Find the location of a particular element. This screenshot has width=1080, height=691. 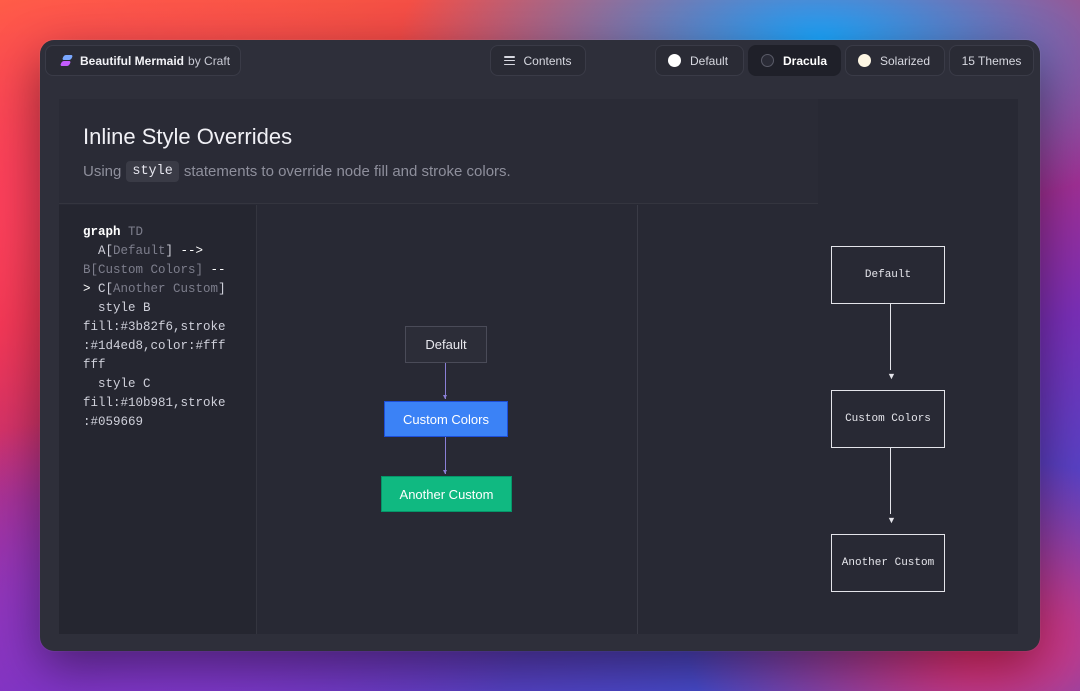

diagram-node-another-custom: Another Custom is located at coordinates (446, 494).